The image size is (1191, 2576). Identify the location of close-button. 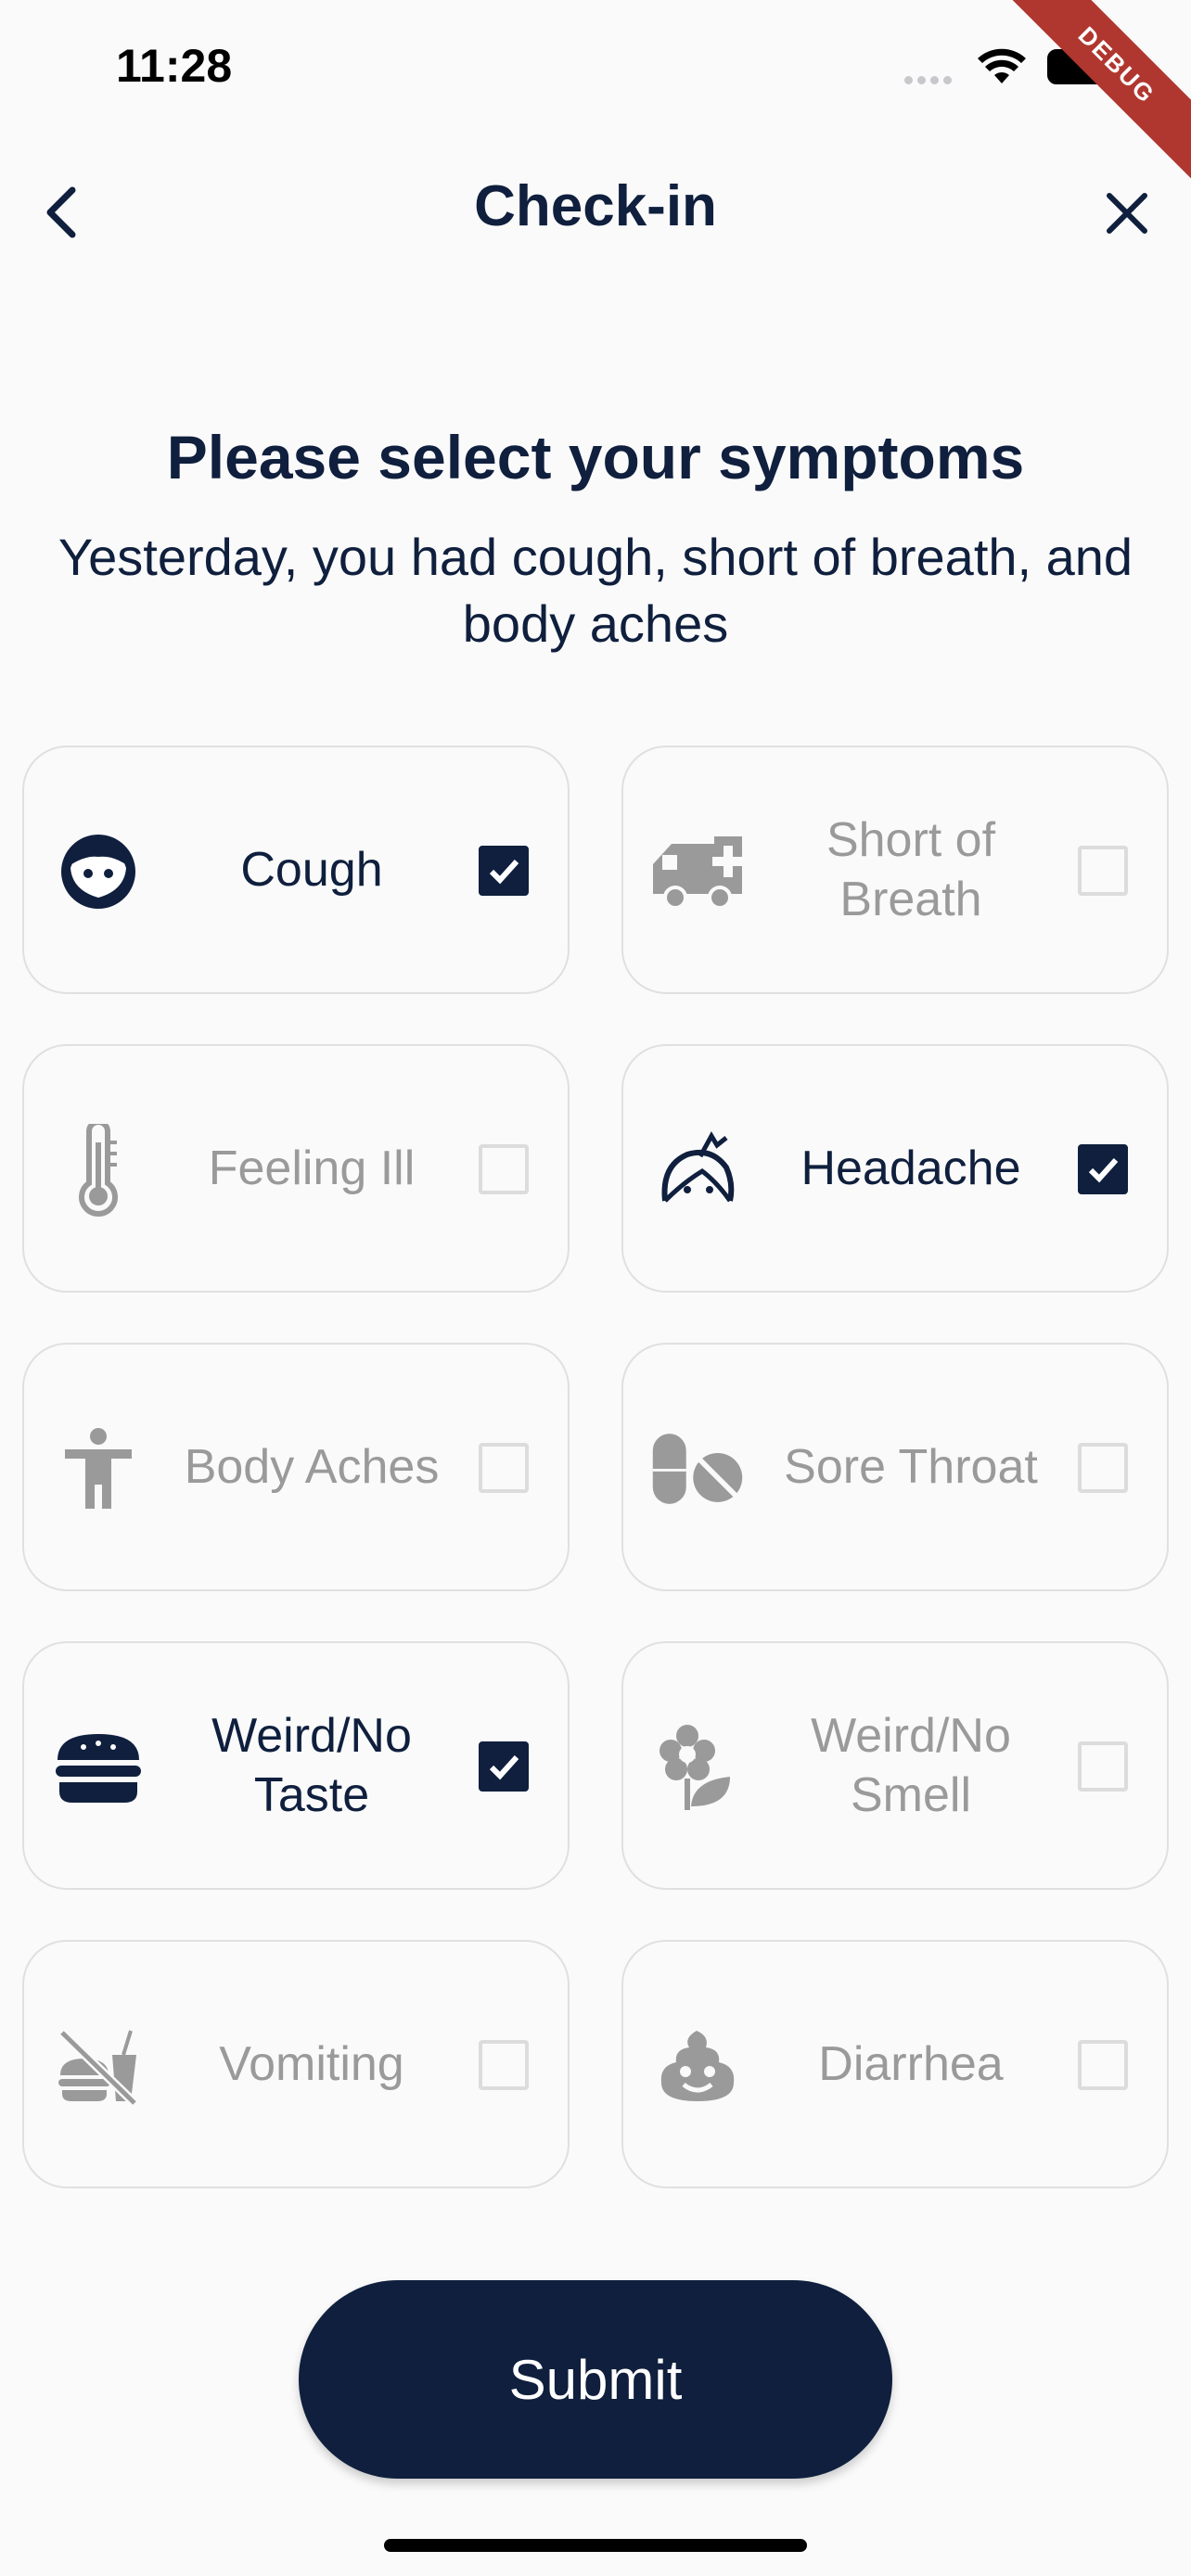
(1127, 213).